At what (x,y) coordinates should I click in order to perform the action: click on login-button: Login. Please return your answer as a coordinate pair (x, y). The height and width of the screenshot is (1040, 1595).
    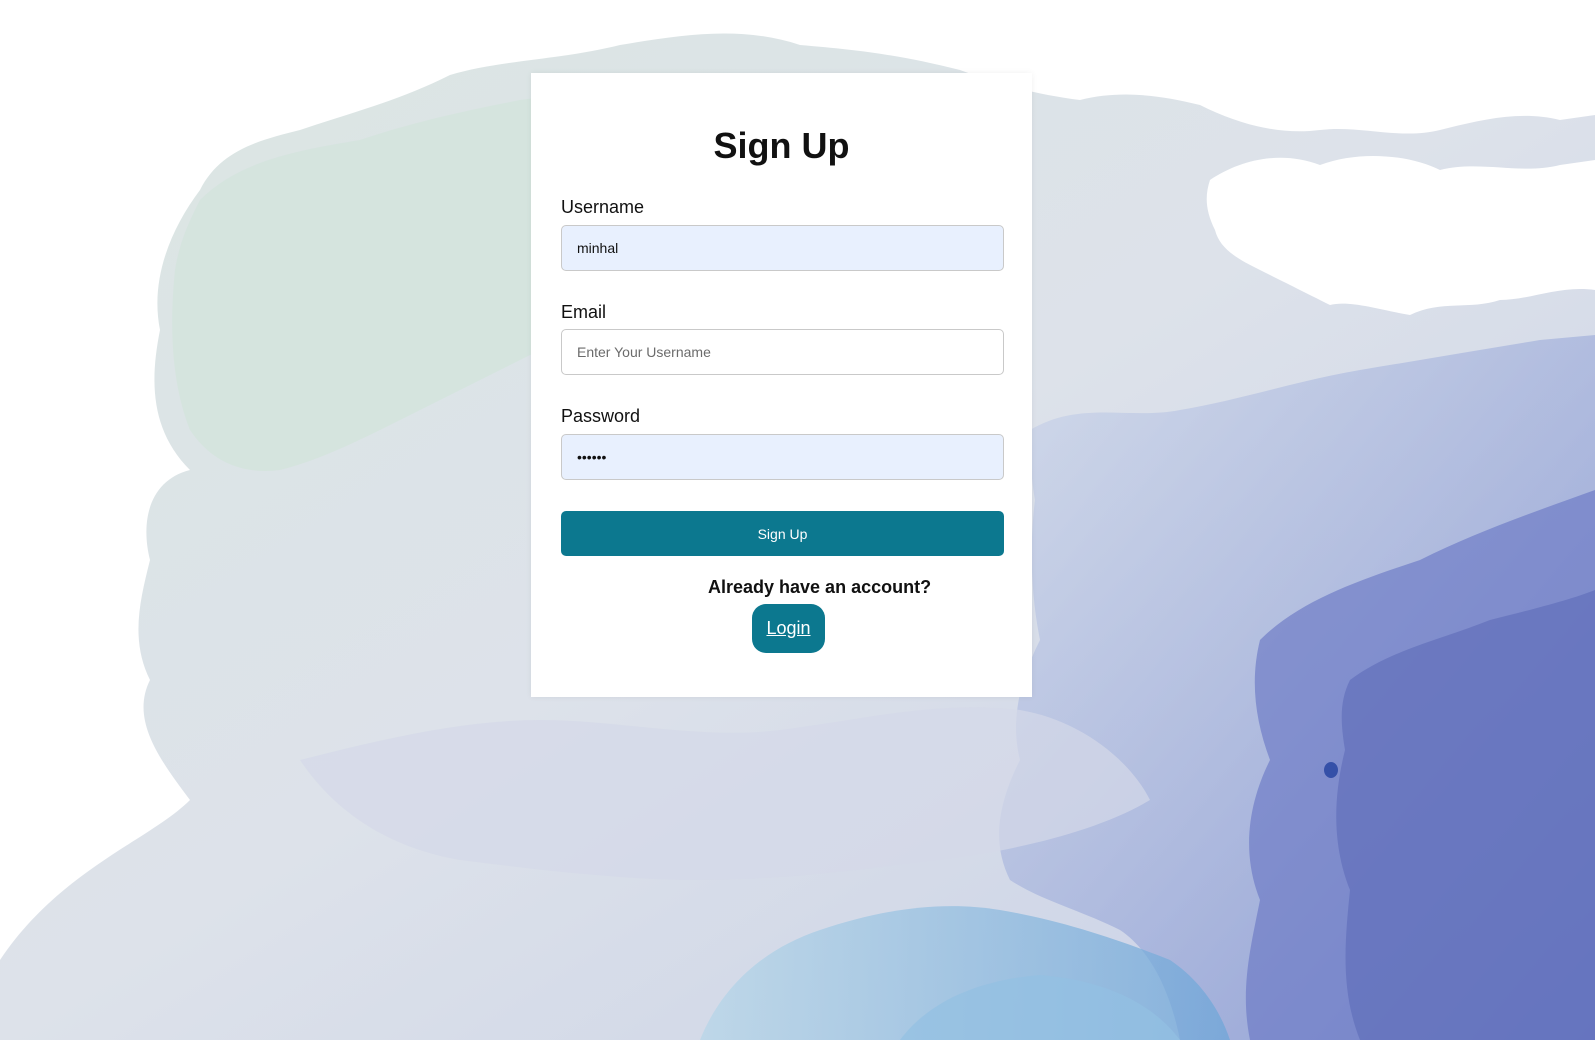
    Looking at the image, I should click on (788, 628).